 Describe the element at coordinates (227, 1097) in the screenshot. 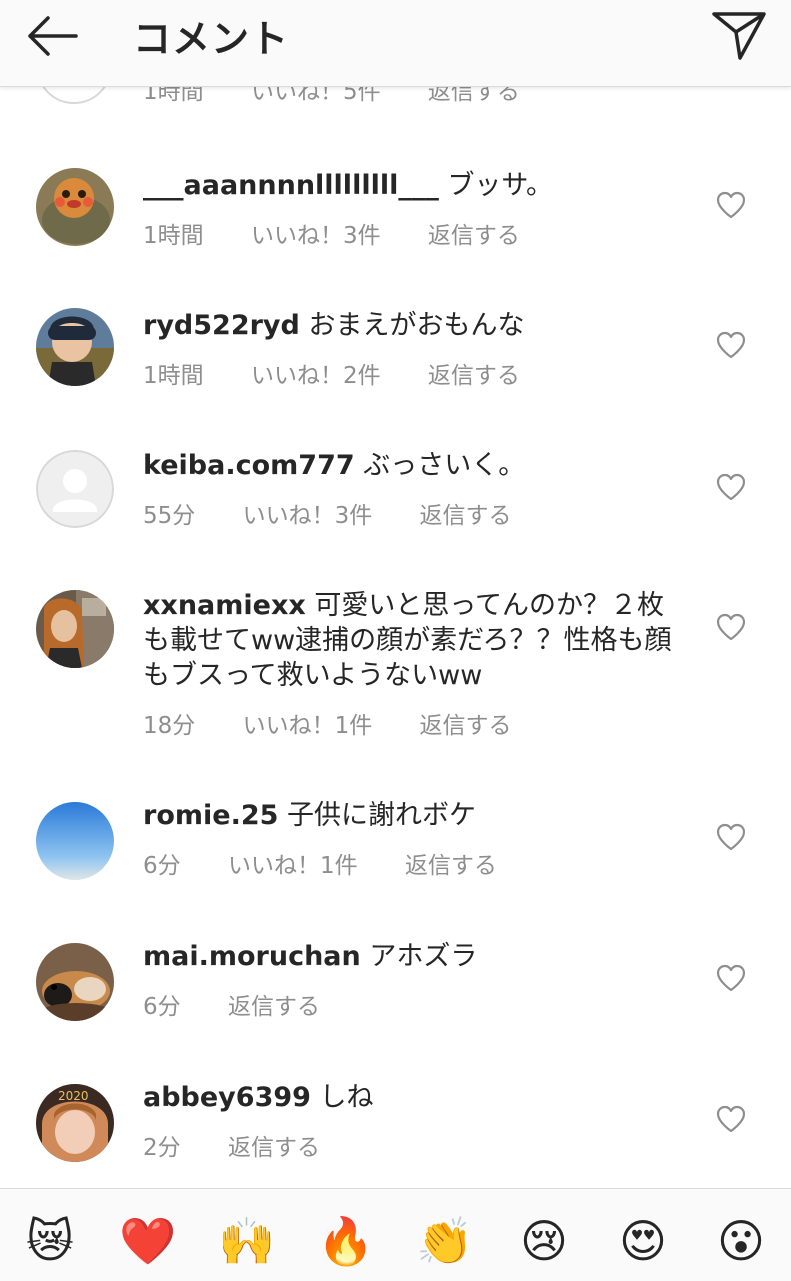

I see `username: abbey6399` at that location.